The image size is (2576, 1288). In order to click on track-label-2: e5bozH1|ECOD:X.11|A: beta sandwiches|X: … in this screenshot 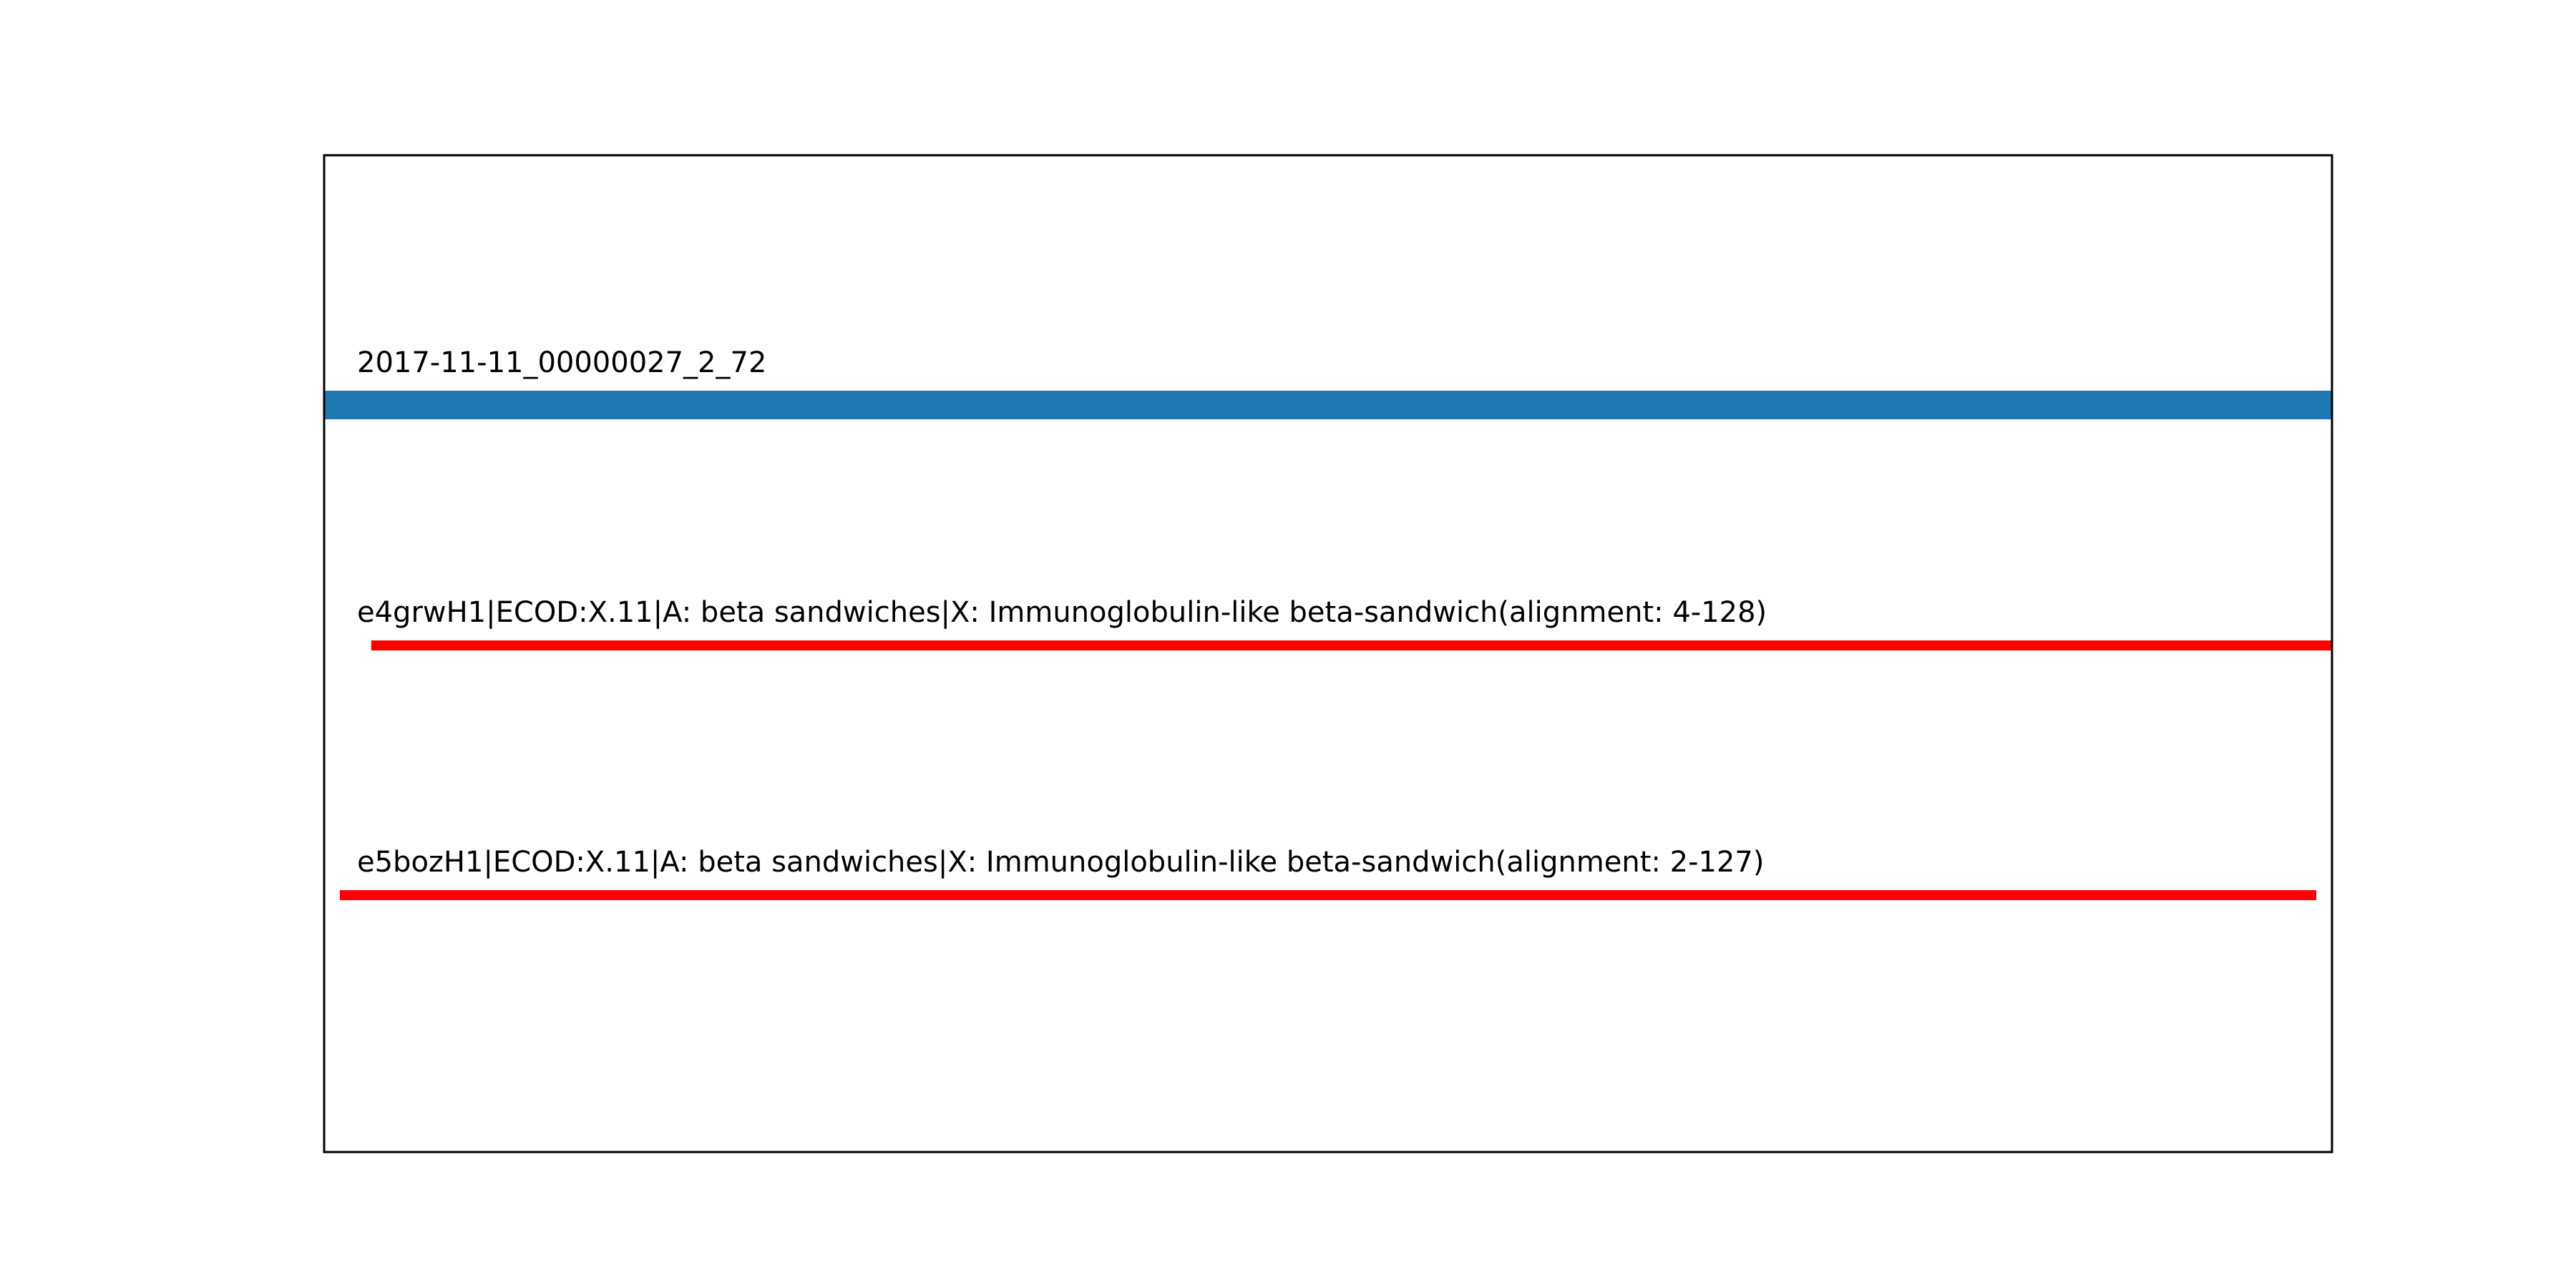, I will do `click(1060, 862)`.